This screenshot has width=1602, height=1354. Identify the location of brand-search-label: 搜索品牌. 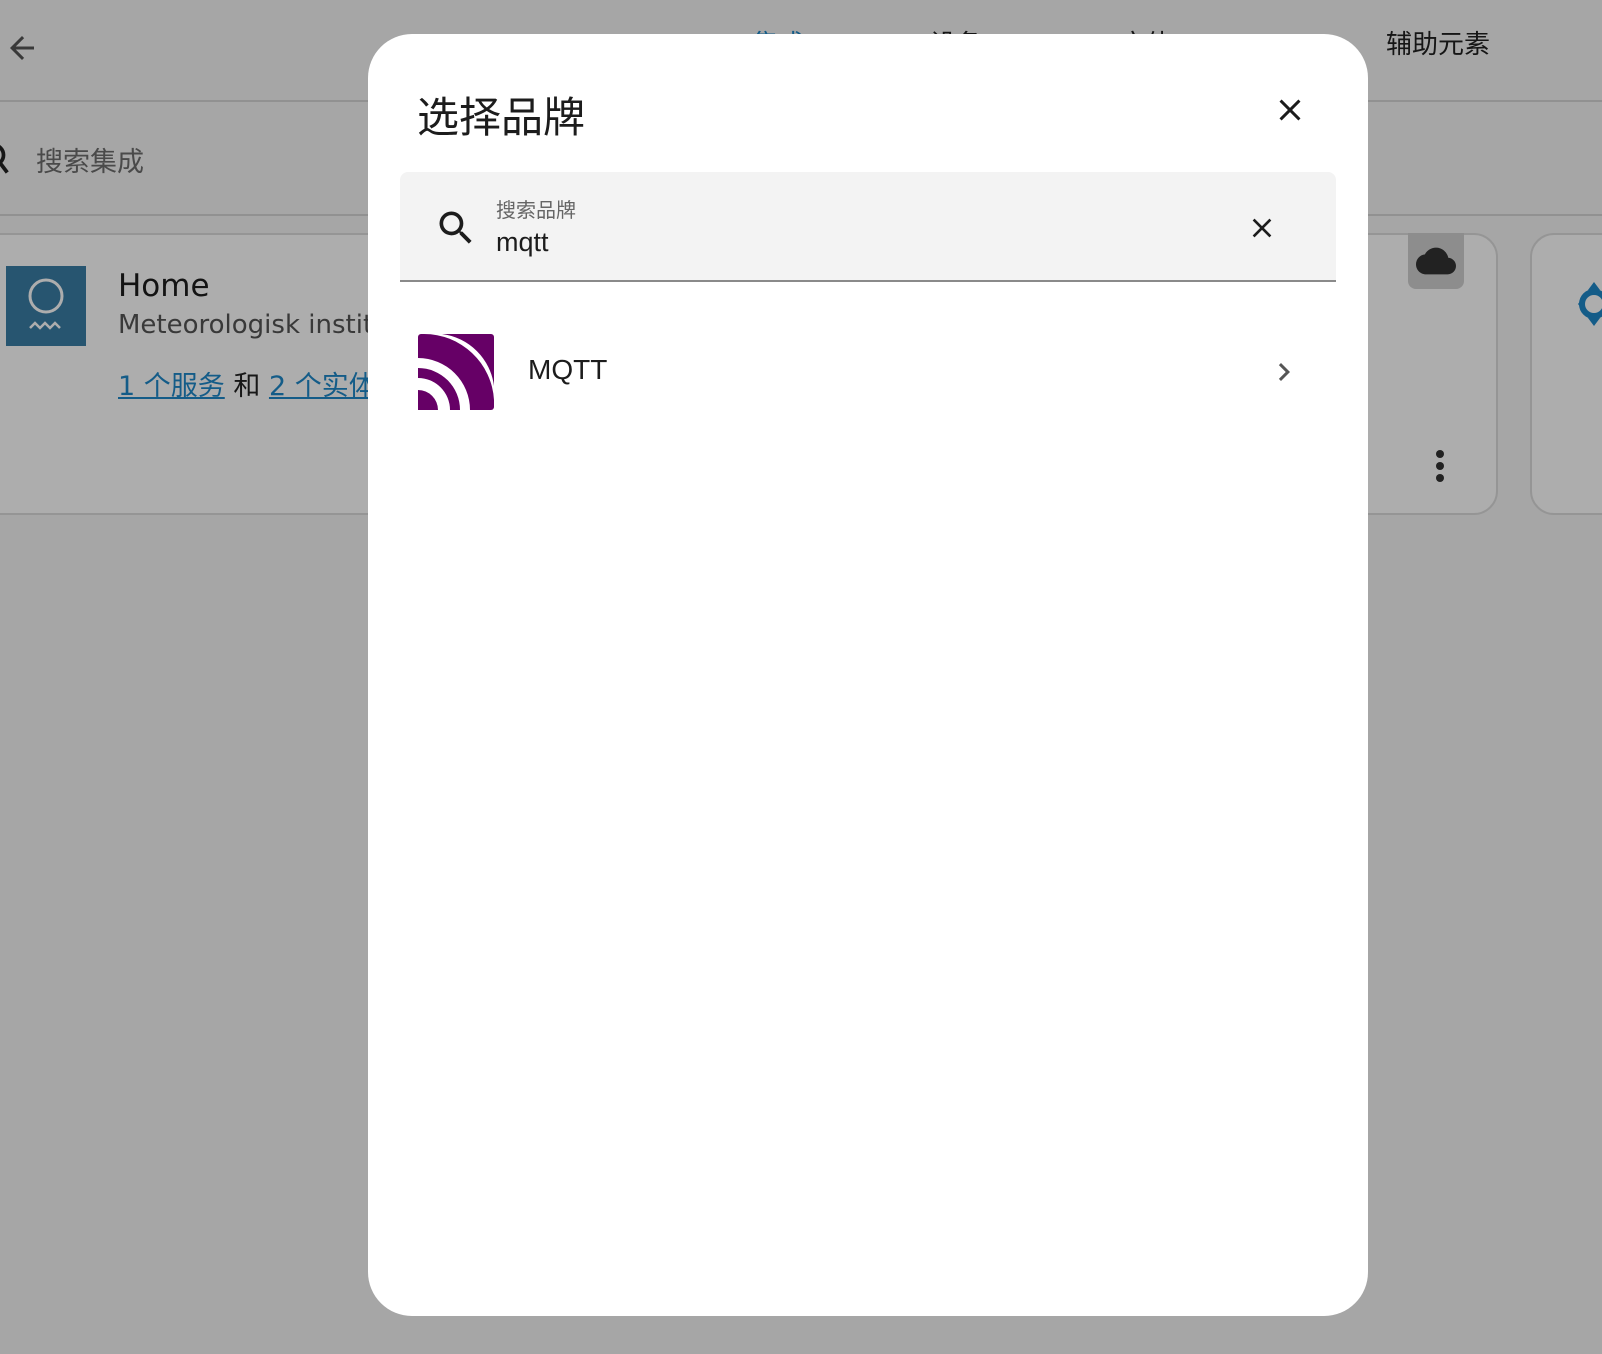
(536, 210).